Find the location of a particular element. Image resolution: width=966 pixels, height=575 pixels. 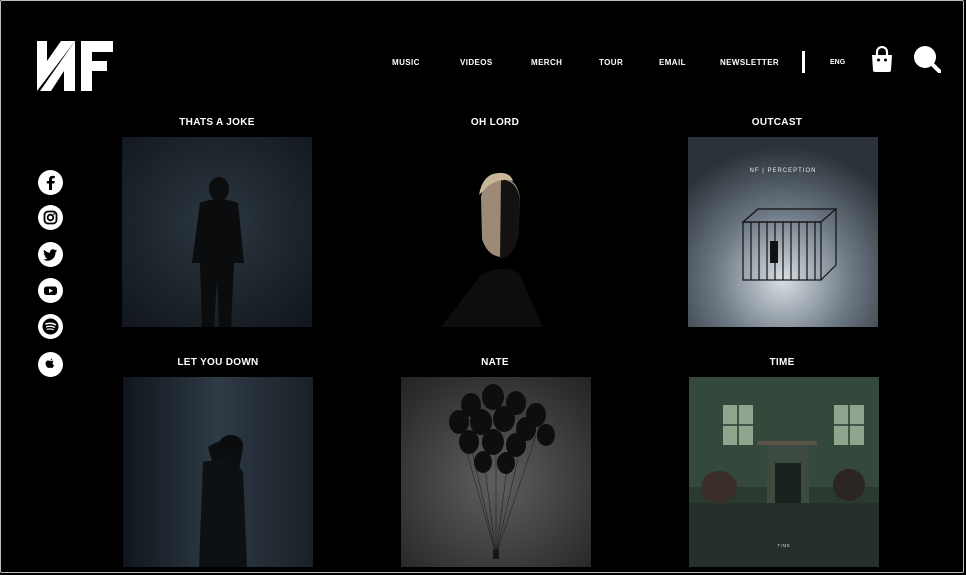

twitter-icon is located at coordinates (50, 254).